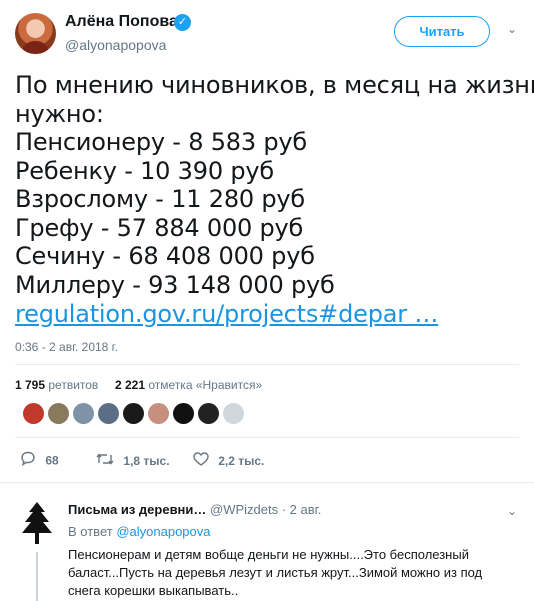  I want to click on reply-author-handle: @WPizdets · 2 авг., so click(265, 509).